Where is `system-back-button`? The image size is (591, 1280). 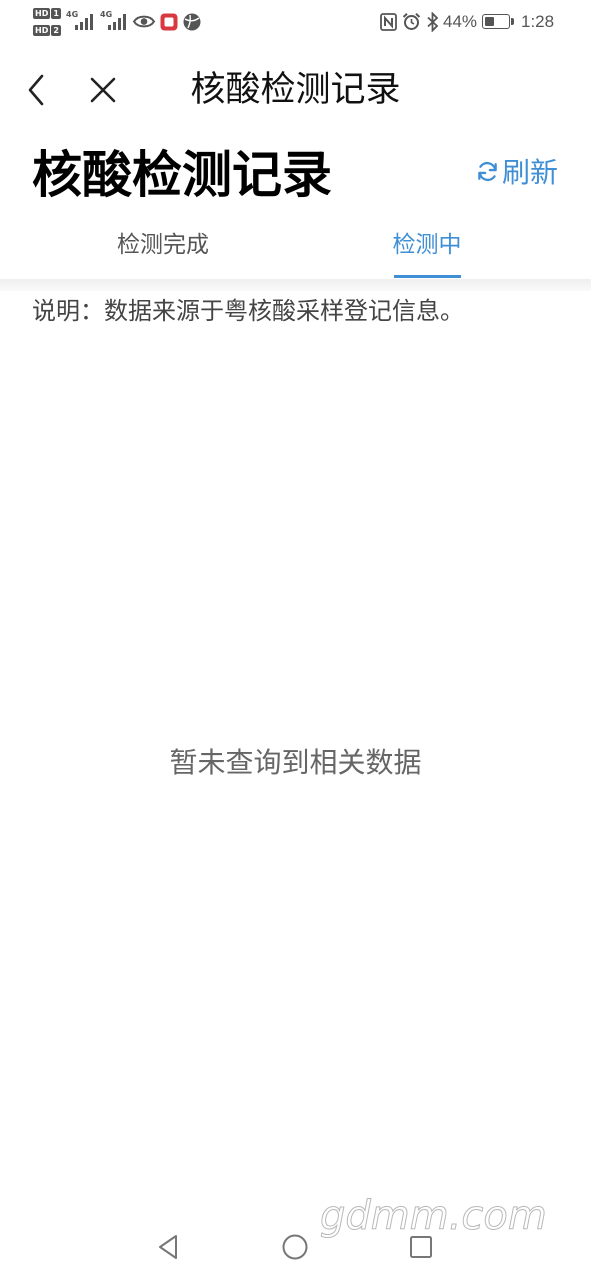 system-back-button is located at coordinates (168, 1247).